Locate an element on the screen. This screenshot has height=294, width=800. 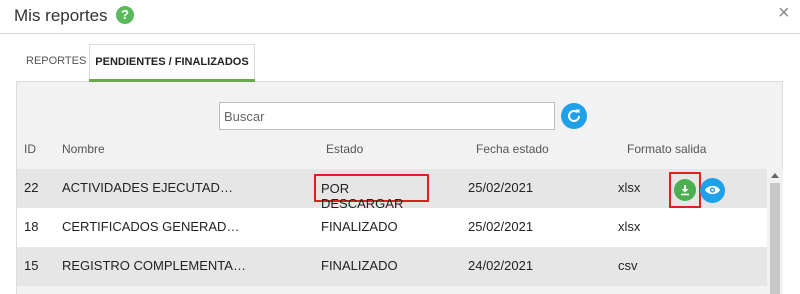
dialog-title: Mis reportes is located at coordinates (61, 15).